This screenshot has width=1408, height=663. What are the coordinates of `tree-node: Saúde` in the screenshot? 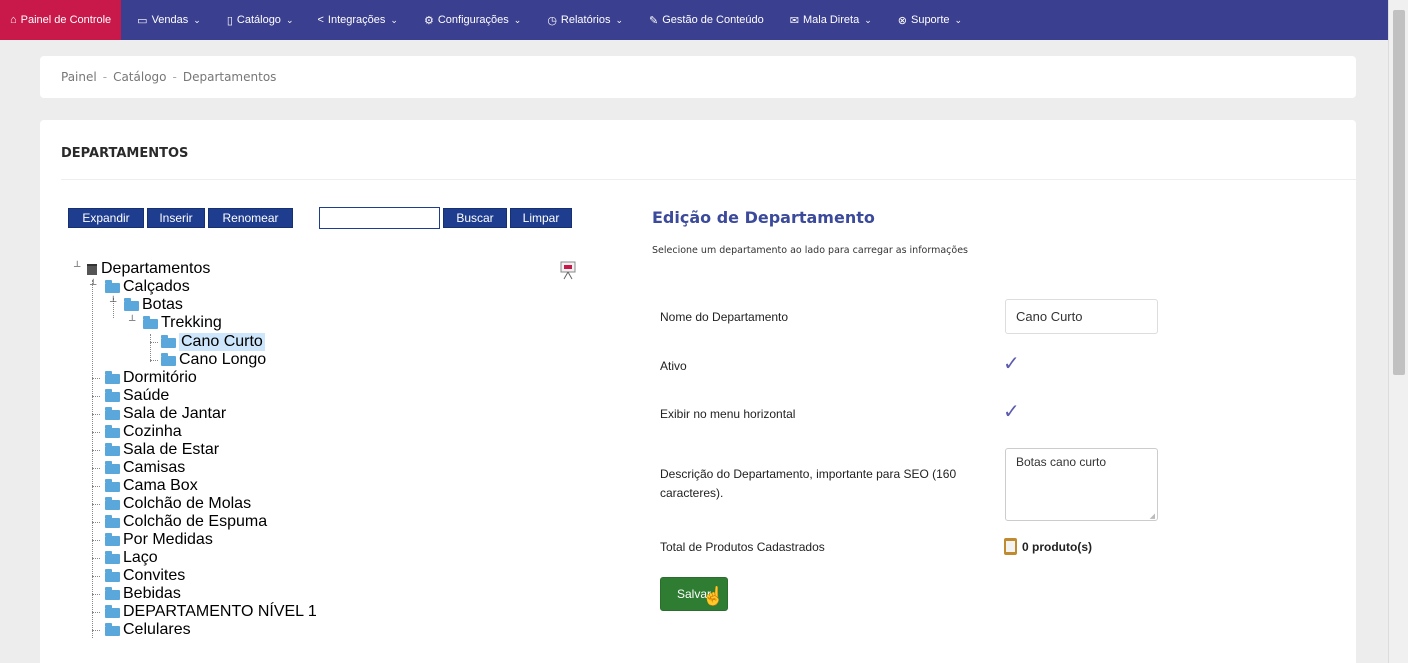 It's located at (137, 396).